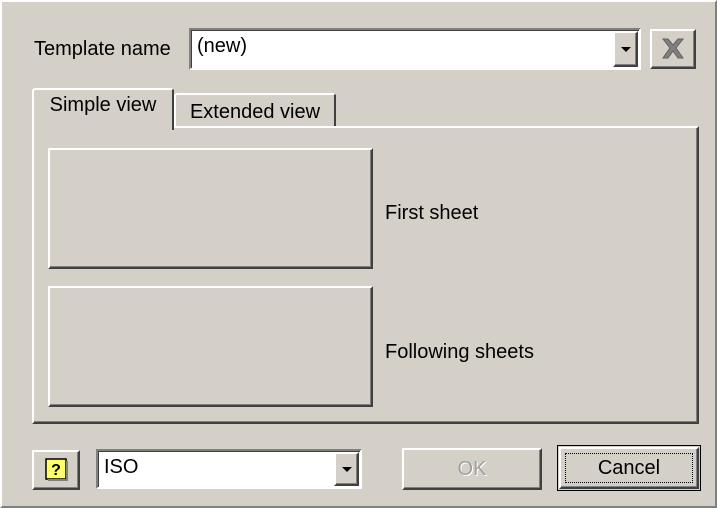  I want to click on standard-combobox: ISO, so click(229, 469).